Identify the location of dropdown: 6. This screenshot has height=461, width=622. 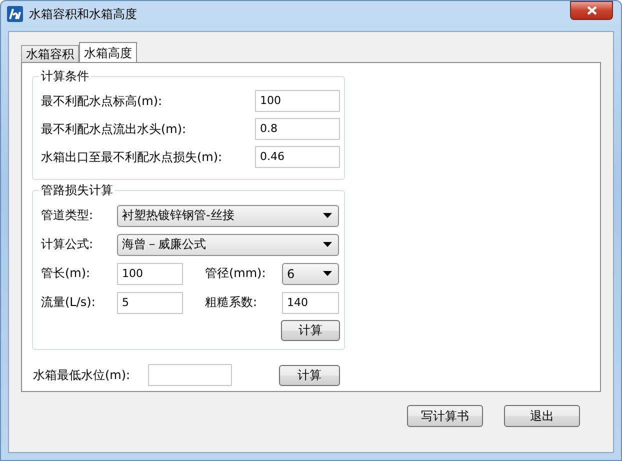
(310, 273).